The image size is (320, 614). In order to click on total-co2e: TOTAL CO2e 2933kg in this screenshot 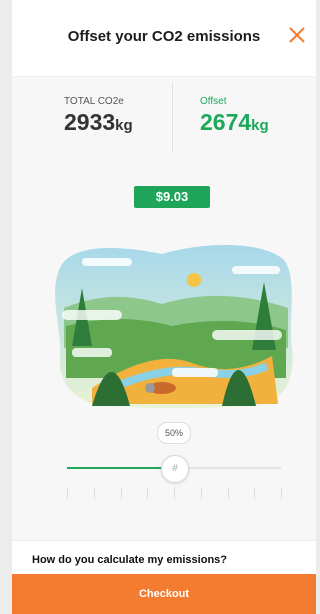, I will do `click(98, 116)`.